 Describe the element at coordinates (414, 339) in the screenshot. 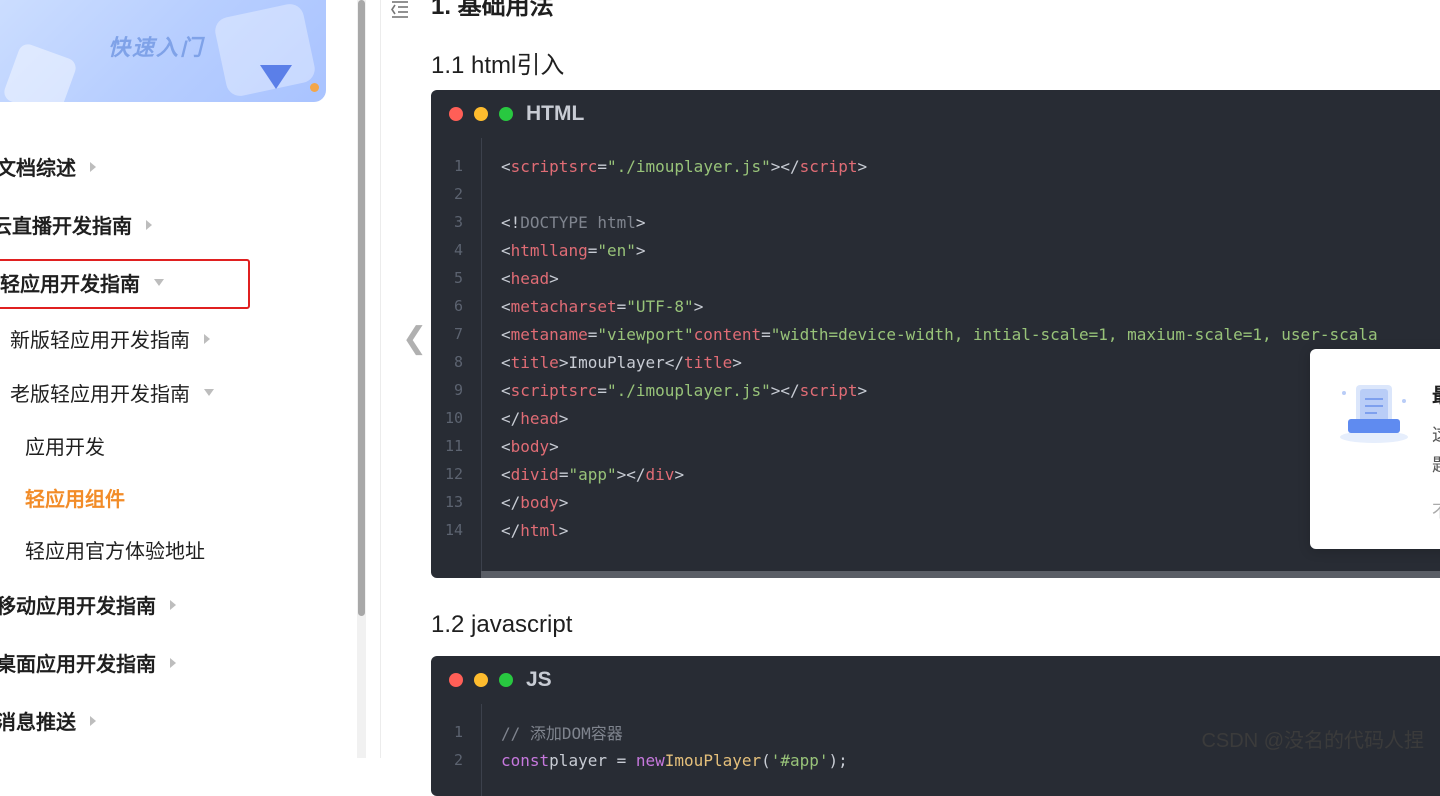

I see `chevron-left-icon: ❮` at that location.